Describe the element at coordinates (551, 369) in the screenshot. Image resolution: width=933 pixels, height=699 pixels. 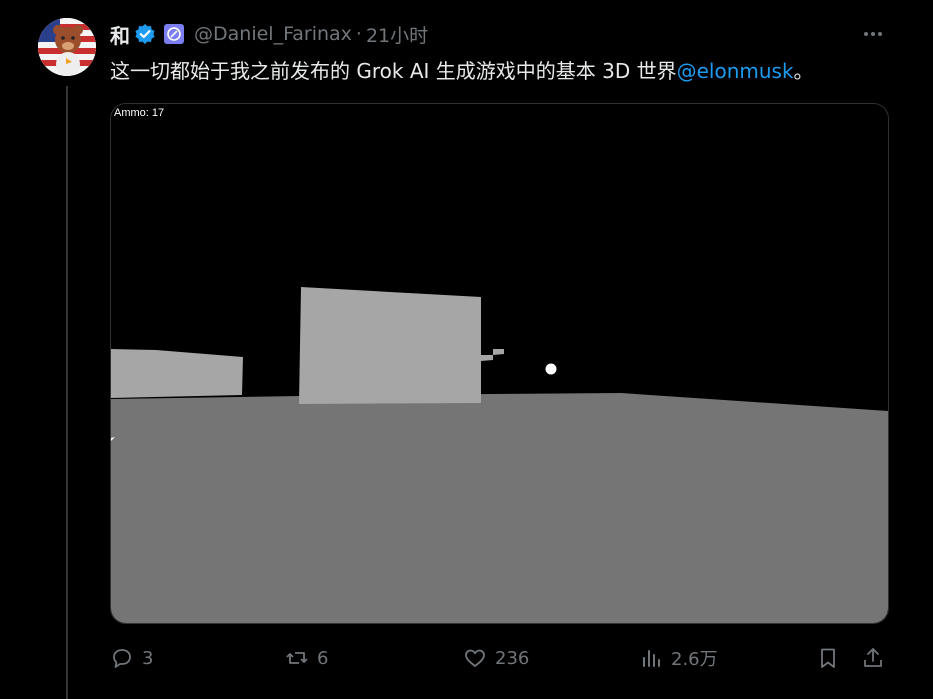
I see `crosshair-dot` at that location.